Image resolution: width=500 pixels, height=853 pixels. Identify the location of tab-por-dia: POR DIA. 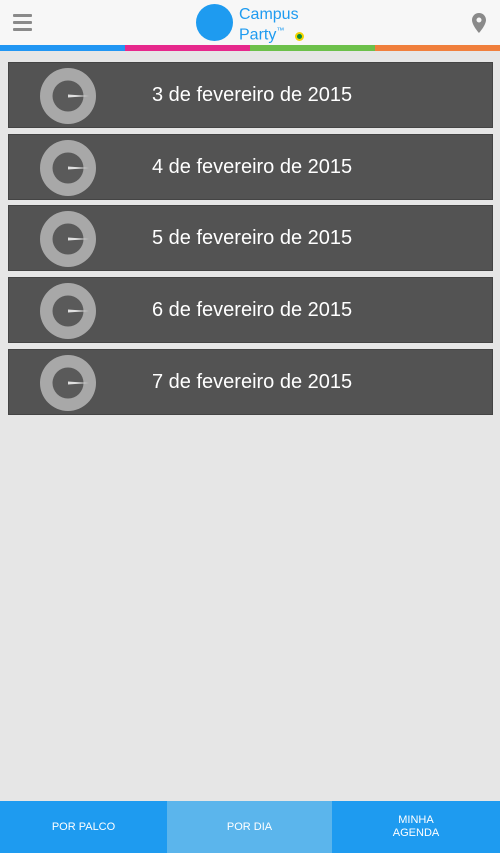
(249, 827).